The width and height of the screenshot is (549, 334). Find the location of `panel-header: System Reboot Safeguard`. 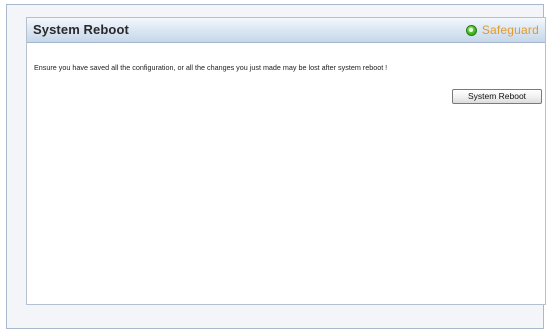

panel-header: System Reboot Safeguard is located at coordinates (286, 30).